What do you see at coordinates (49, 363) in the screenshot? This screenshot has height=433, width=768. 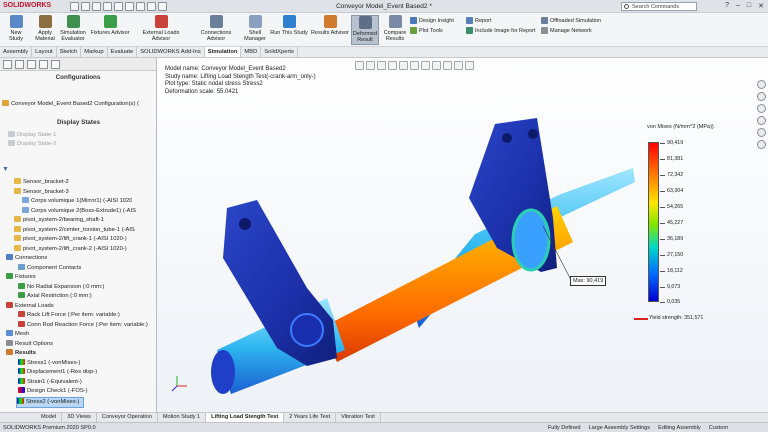 I see `tree-item: Stress1 (-vonMises-)` at bounding box center [49, 363].